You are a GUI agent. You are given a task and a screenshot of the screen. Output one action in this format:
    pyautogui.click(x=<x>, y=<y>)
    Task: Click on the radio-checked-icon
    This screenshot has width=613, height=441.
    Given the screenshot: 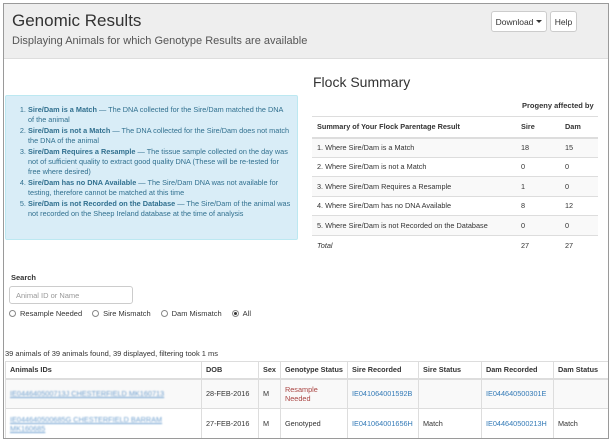 What is the action you would take?
    pyautogui.click(x=235, y=313)
    